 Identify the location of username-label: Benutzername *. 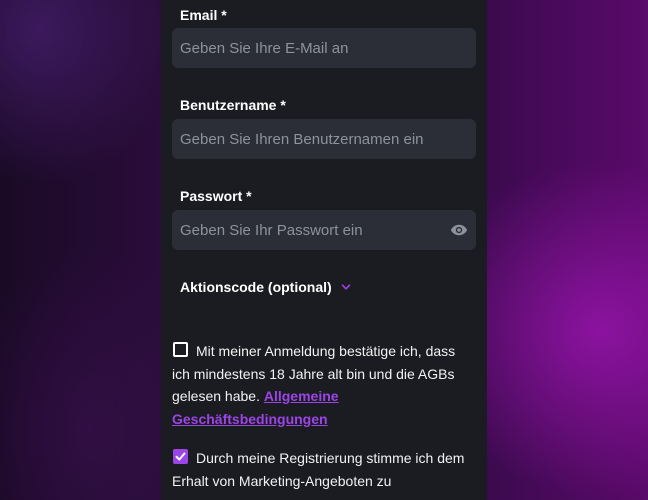
(233, 105).